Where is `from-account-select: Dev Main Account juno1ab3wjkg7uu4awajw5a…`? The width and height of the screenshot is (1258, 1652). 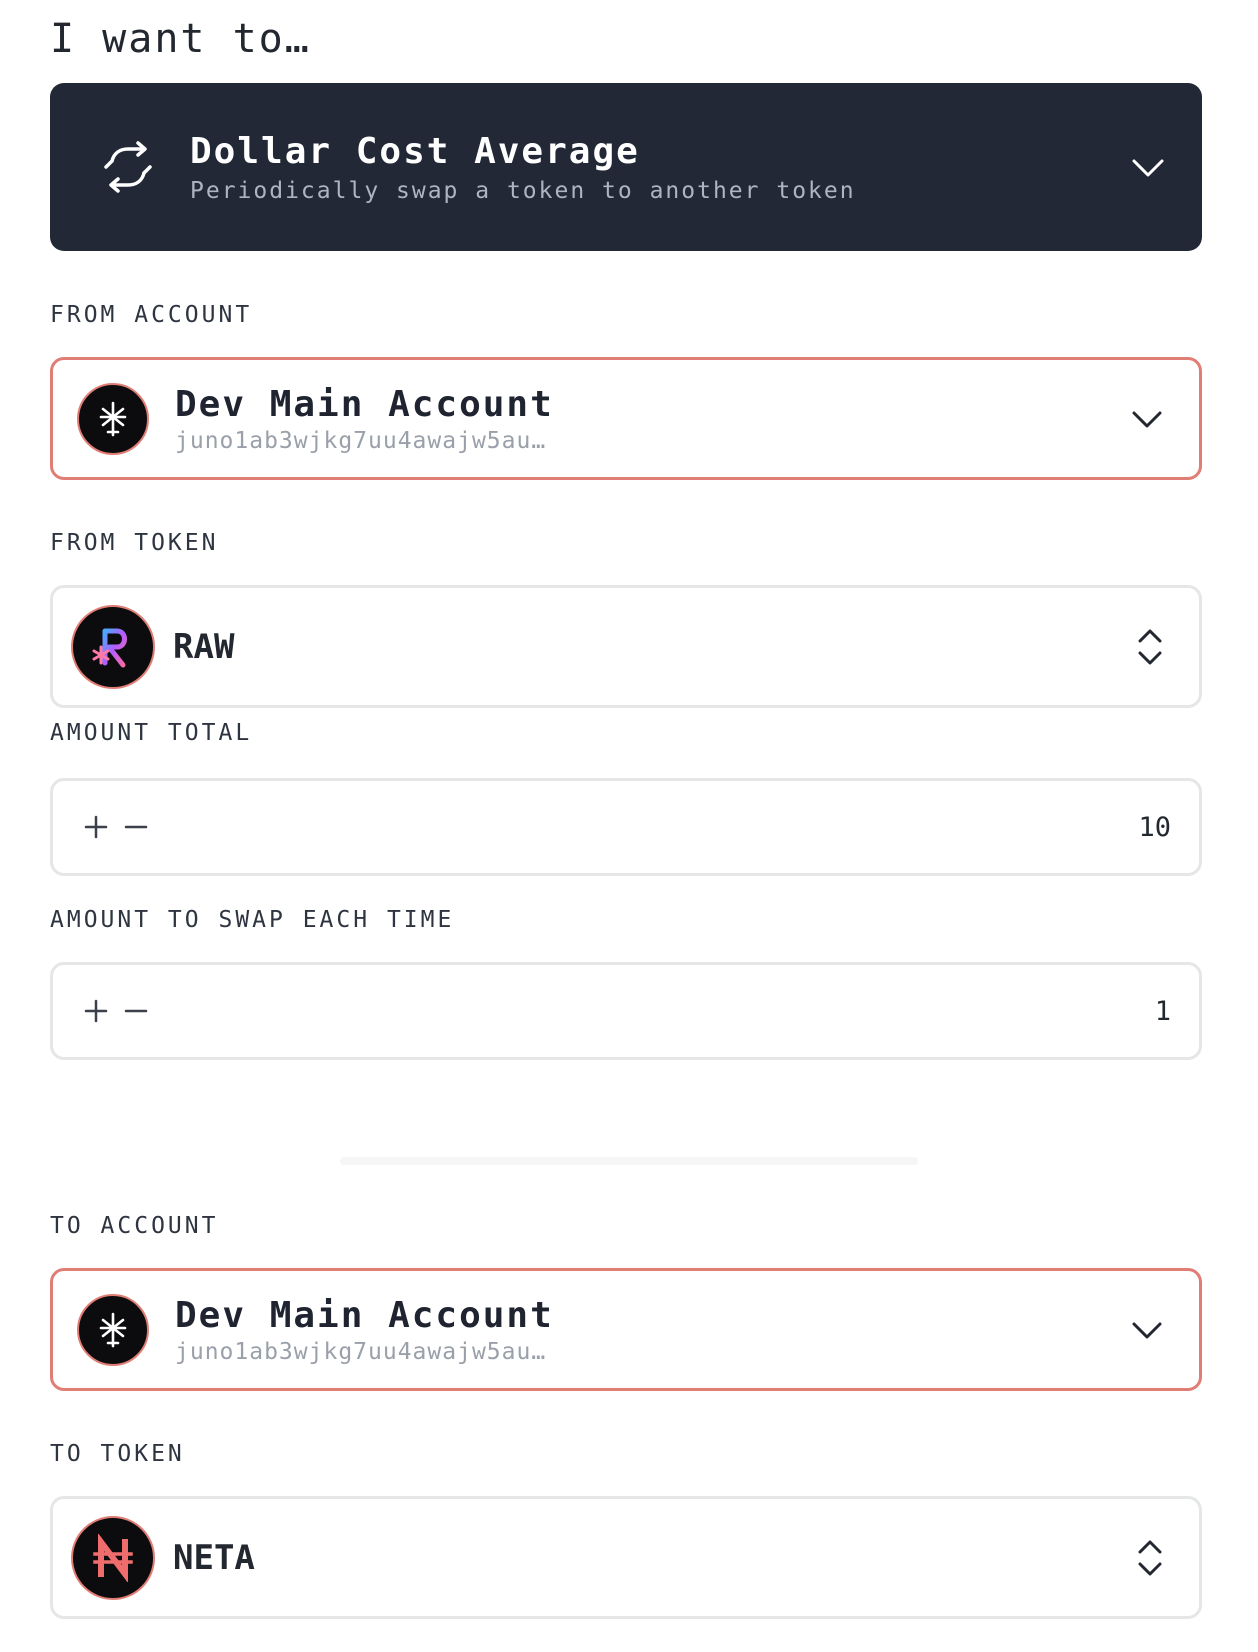 from-account-select: Dev Main Account juno1ab3wjkg7uu4awajw5a… is located at coordinates (626, 418).